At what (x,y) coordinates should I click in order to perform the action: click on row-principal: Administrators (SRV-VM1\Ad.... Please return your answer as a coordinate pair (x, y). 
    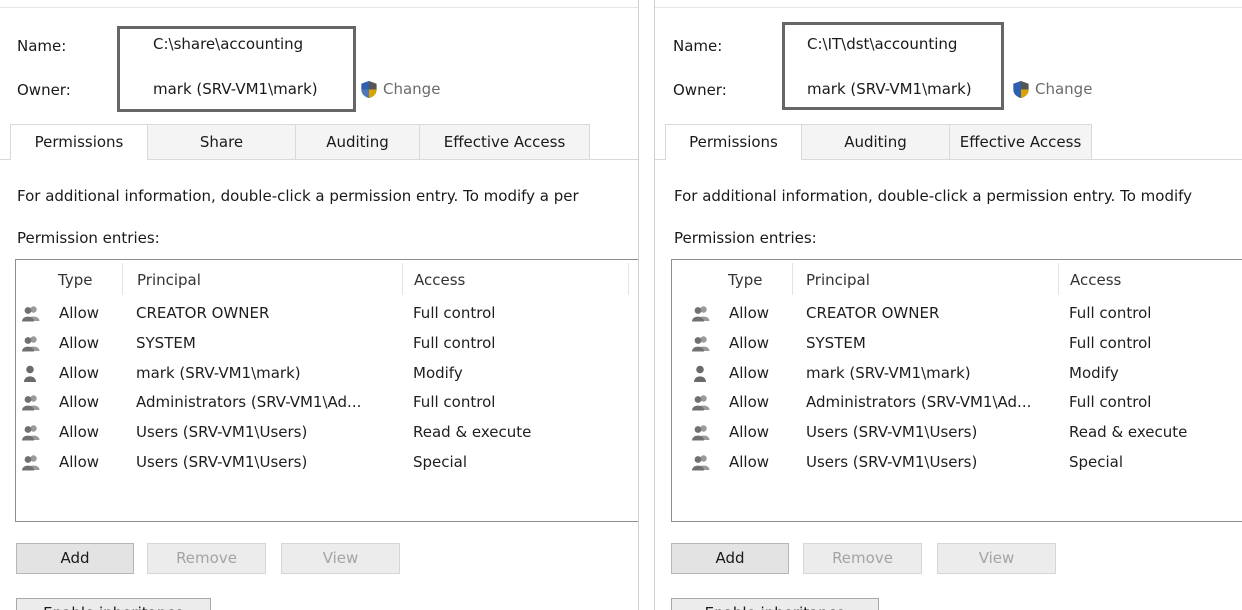
    Looking at the image, I should click on (919, 402).